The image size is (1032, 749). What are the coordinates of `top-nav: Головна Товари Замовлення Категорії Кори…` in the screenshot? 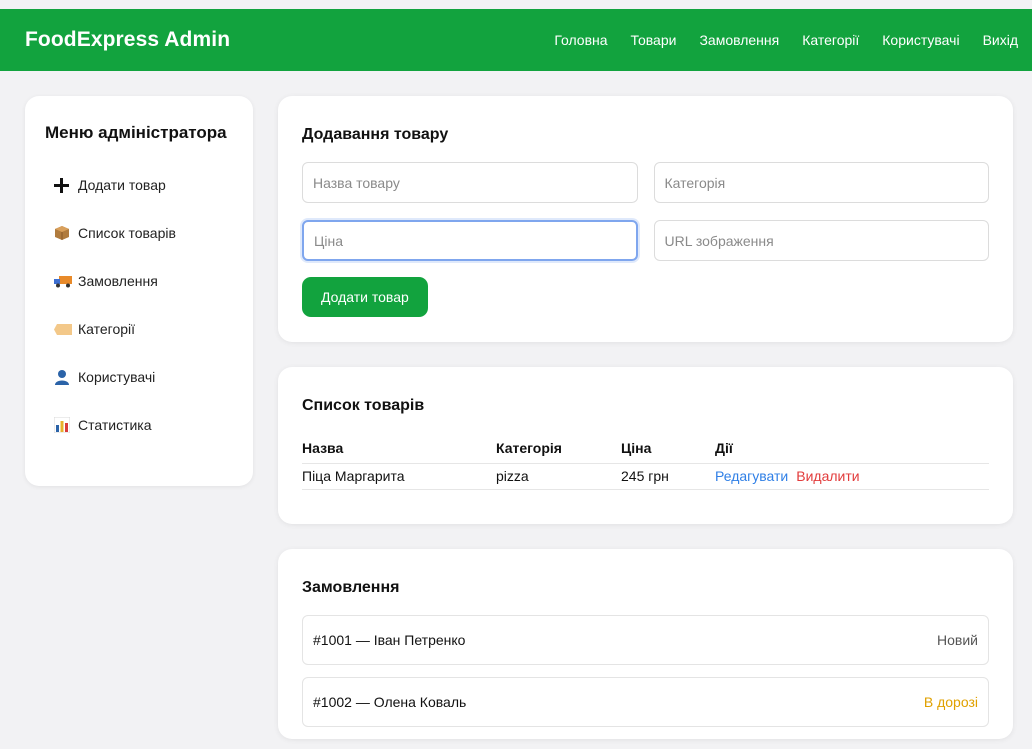 It's located at (774, 40).